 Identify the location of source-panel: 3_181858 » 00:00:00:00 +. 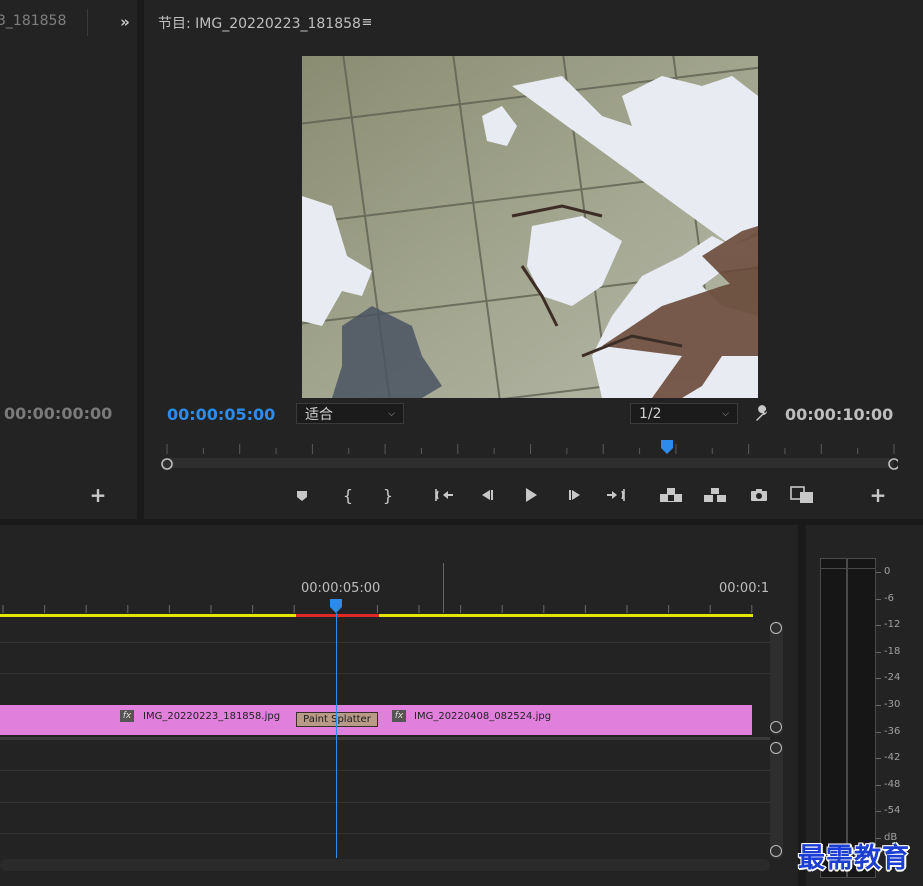
(68, 259).